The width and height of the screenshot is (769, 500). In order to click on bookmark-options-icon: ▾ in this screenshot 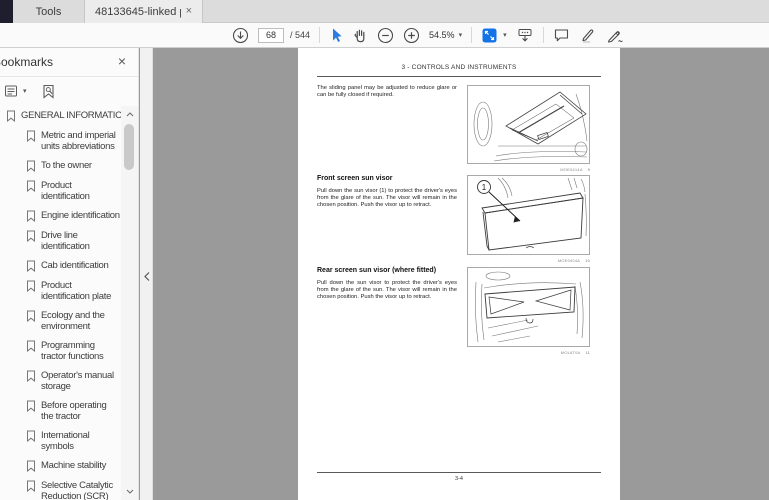, I will do `click(15, 91)`.